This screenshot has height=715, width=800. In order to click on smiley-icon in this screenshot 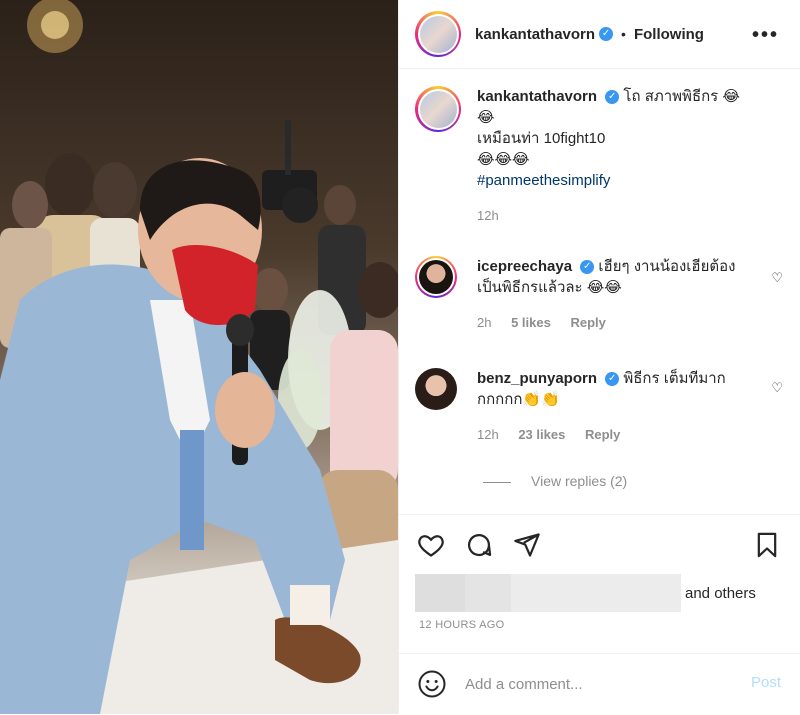, I will do `click(432, 686)`.